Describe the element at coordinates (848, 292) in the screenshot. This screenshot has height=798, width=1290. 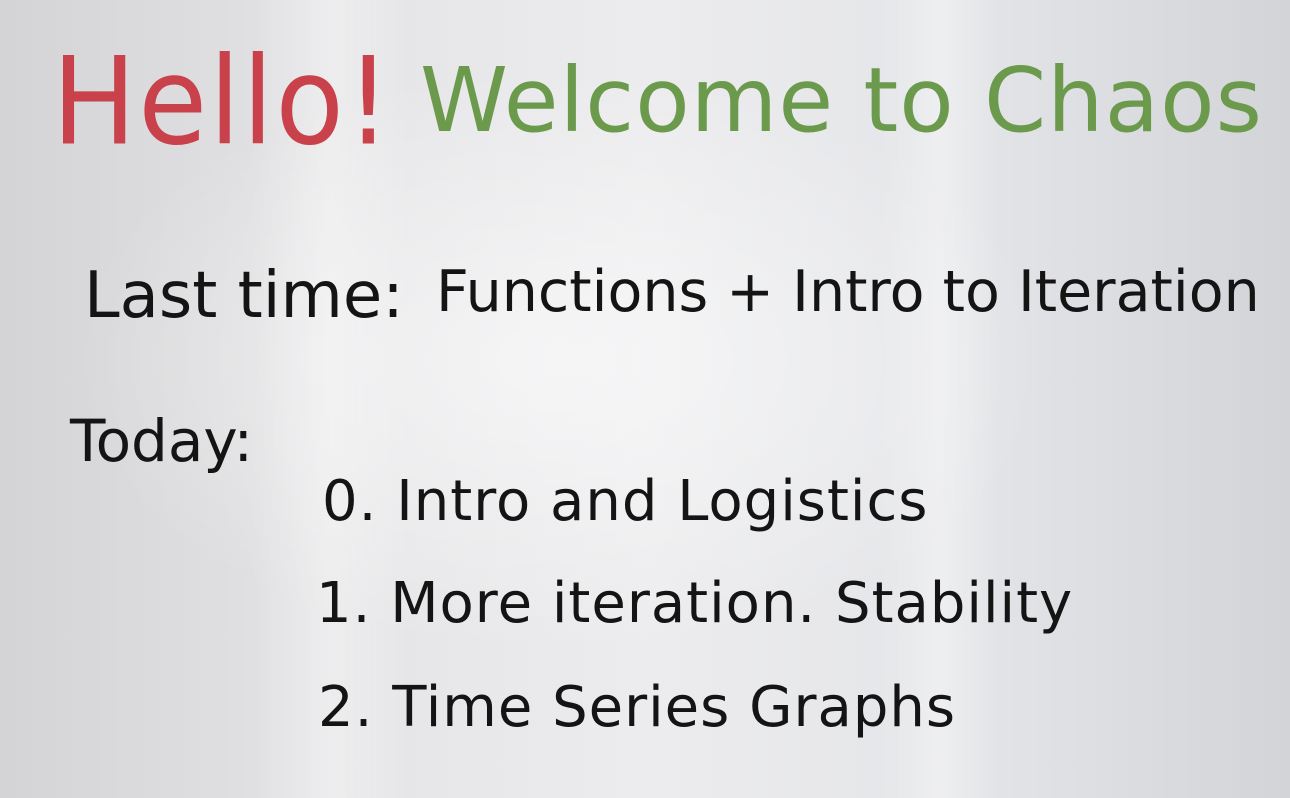
I see `last-time-topic: Functions + Intro to Iteration` at that location.